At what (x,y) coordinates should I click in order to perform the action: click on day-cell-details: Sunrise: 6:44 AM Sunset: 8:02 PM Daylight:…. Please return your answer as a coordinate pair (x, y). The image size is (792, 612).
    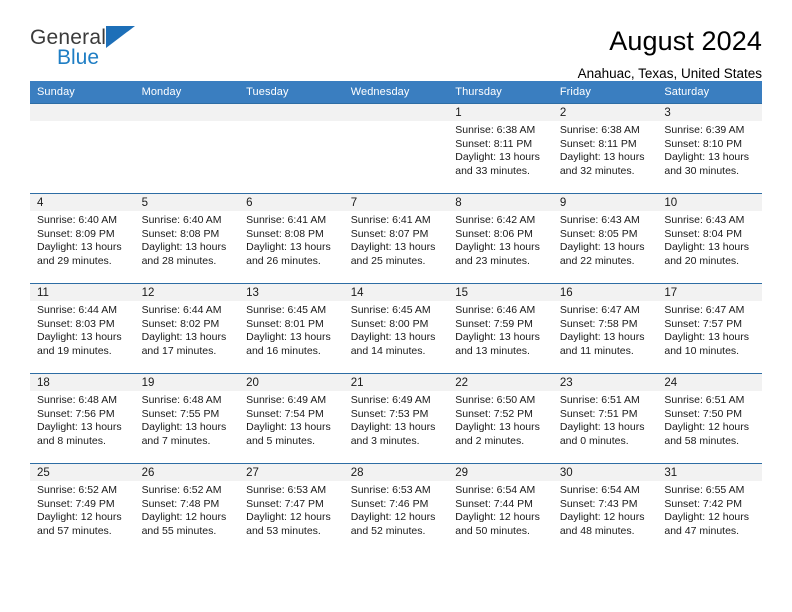
    Looking at the image, I should click on (187, 329).